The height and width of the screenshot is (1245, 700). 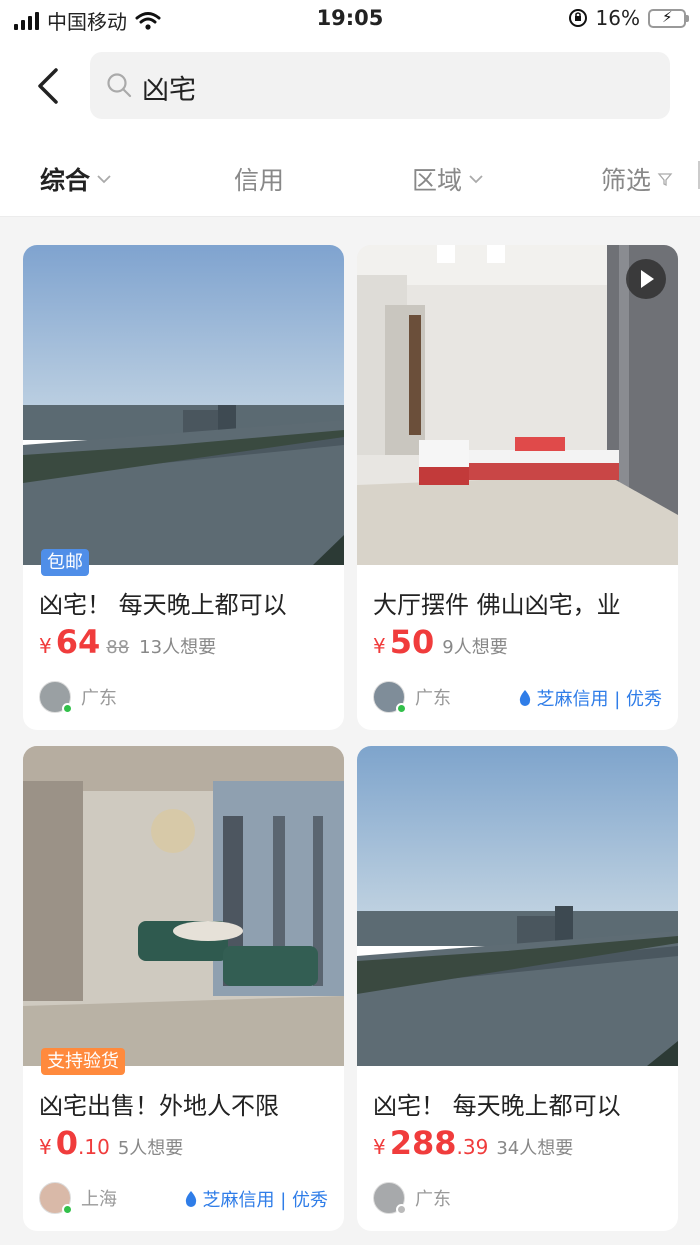 I want to click on price: 50, so click(x=412, y=642).